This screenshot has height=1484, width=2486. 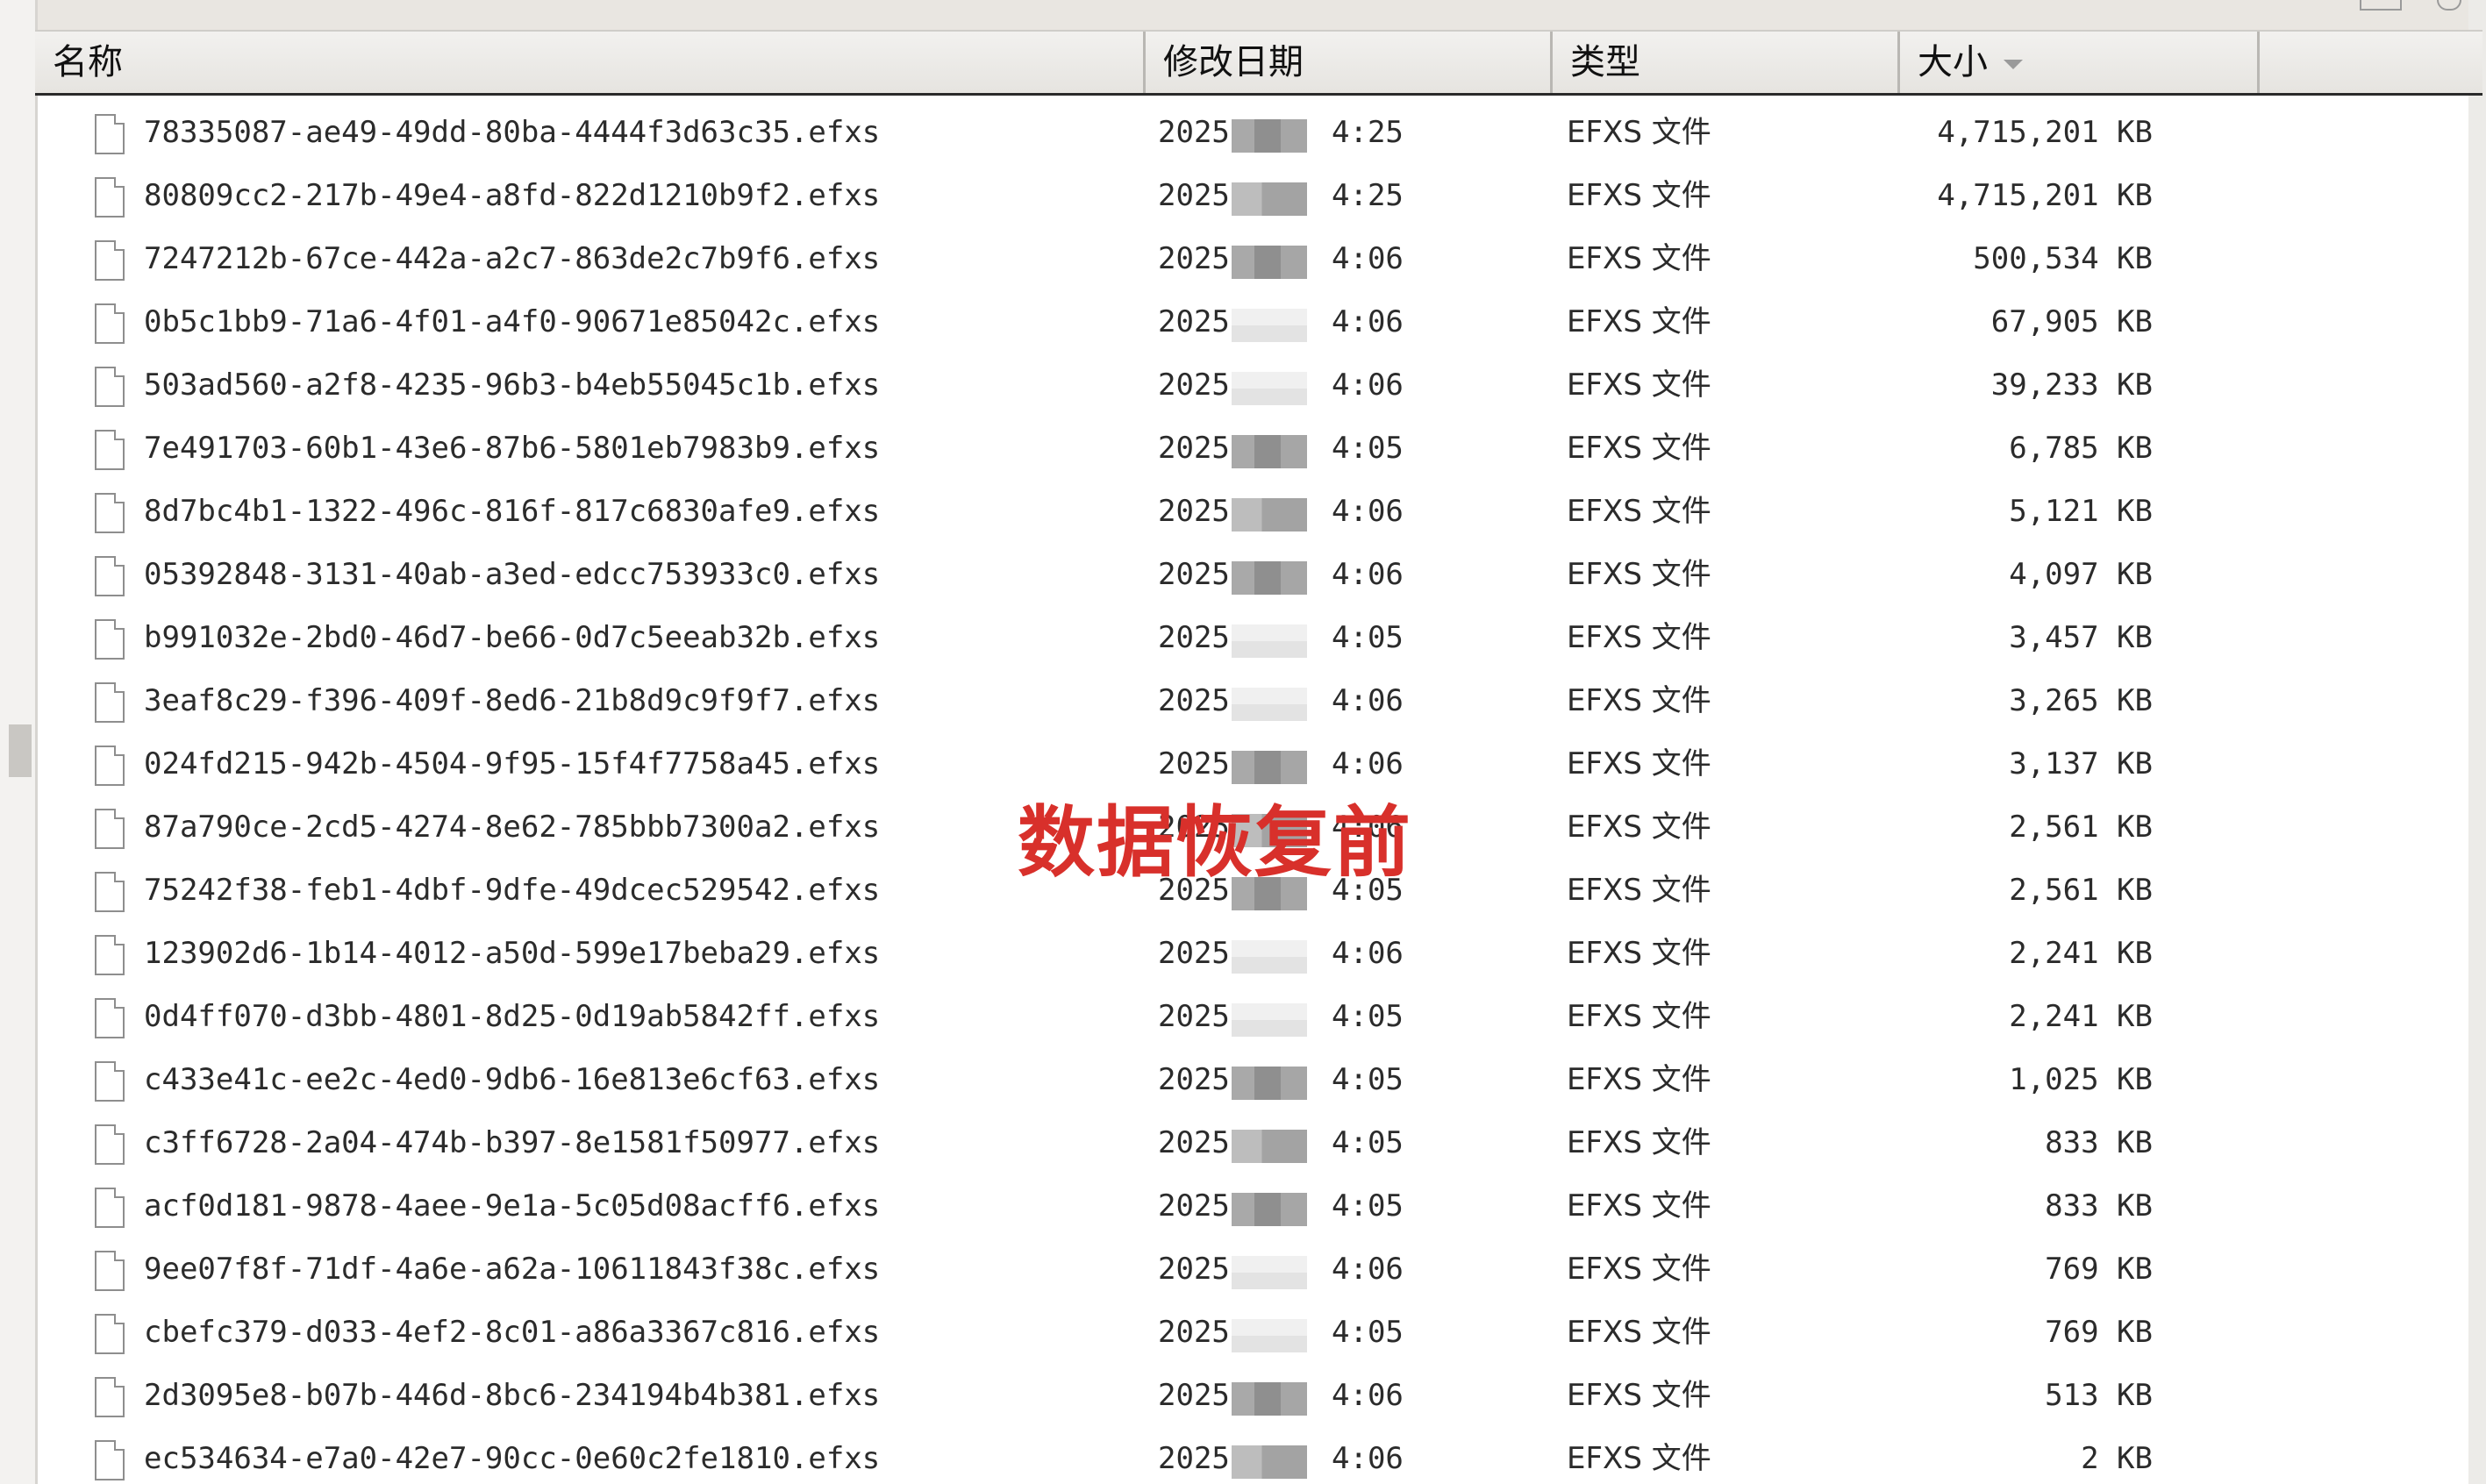 What do you see at coordinates (2099, 1395) in the screenshot?
I see `file-size: 513 KB` at bounding box center [2099, 1395].